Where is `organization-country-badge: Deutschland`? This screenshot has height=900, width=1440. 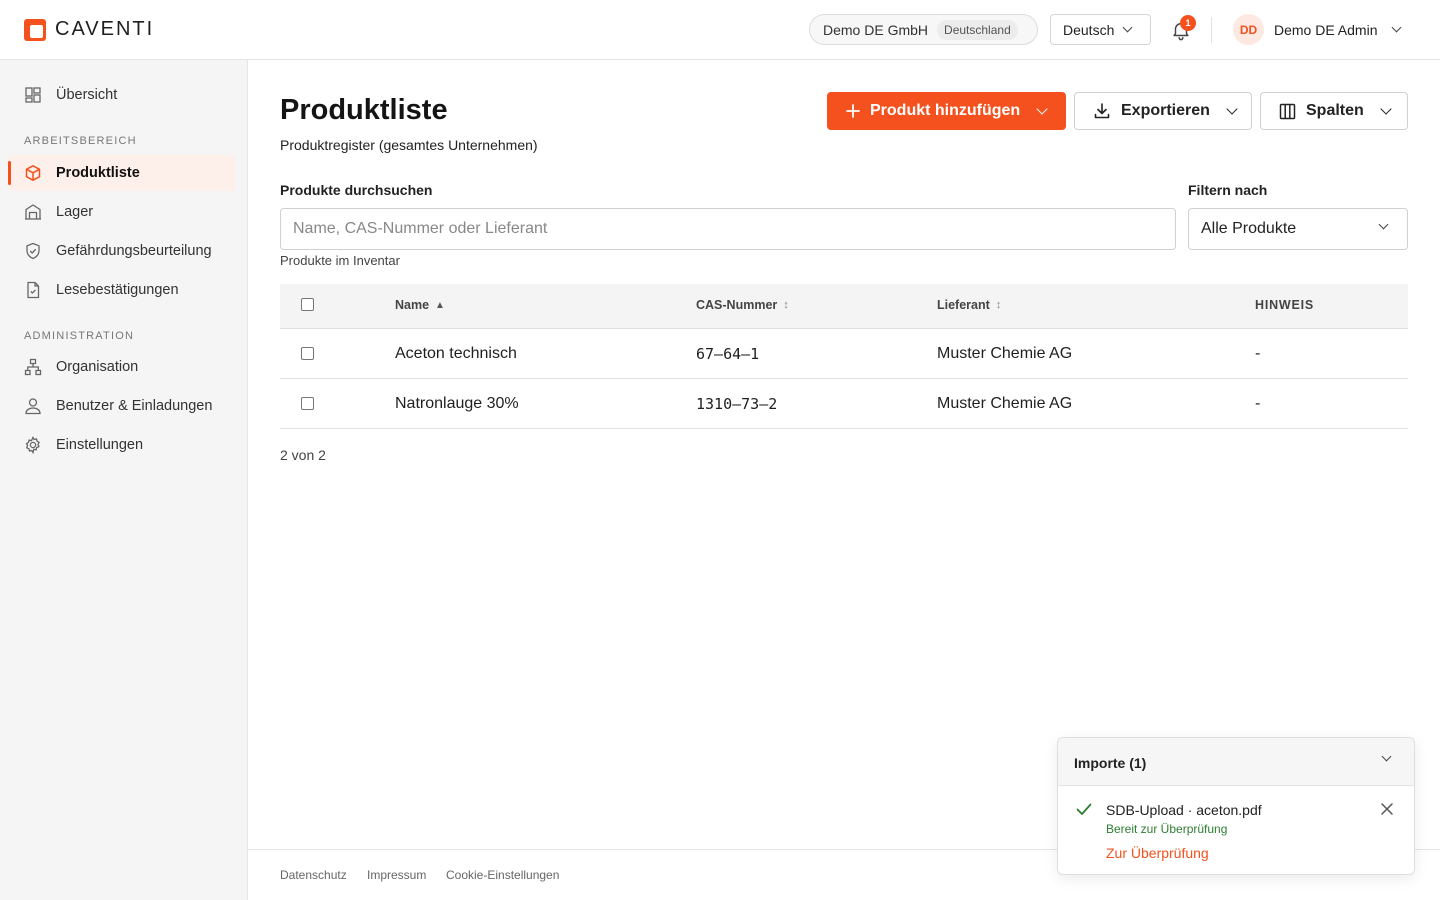 organization-country-badge: Deutschland is located at coordinates (977, 29).